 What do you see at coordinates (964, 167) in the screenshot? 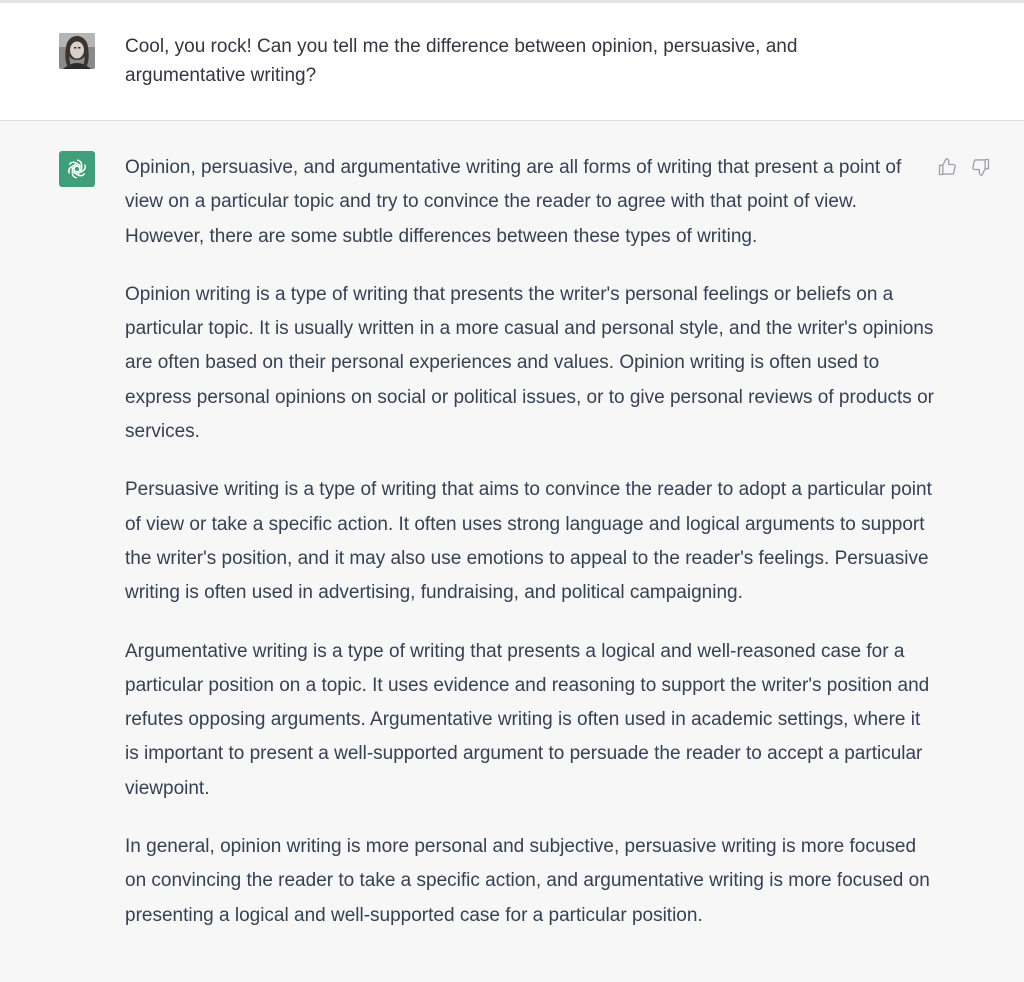
I see `feedback-controls` at bounding box center [964, 167].